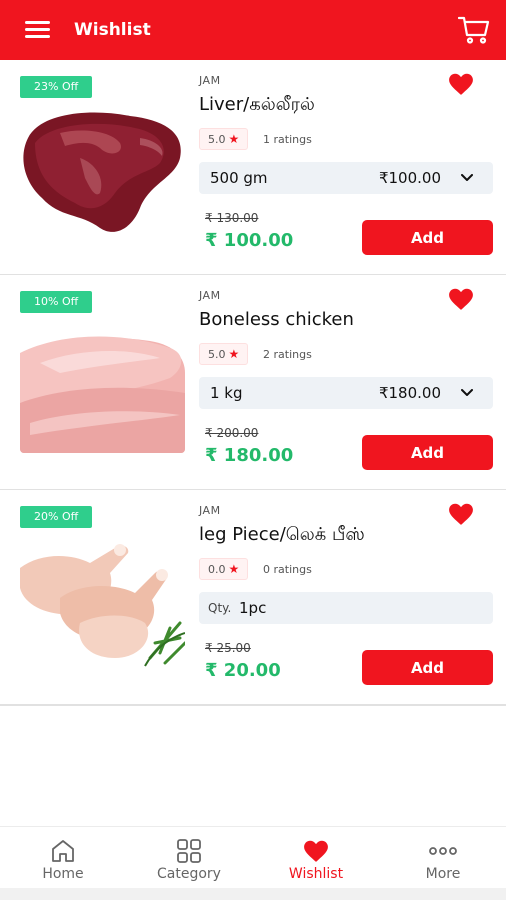 Image resolution: width=506 pixels, height=900 pixels. What do you see at coordinates (37, 30) in the screenshot?
I see `hamburger-icon` at bounding box center [37, 30].